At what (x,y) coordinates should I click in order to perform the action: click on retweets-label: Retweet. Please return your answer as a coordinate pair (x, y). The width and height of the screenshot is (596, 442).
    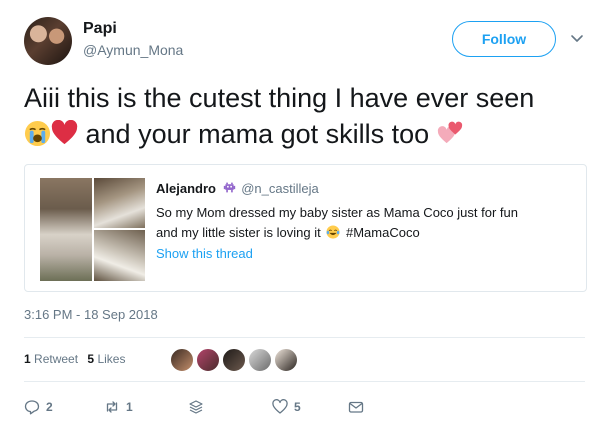
    Looking at the image, I should click on (56, 359).